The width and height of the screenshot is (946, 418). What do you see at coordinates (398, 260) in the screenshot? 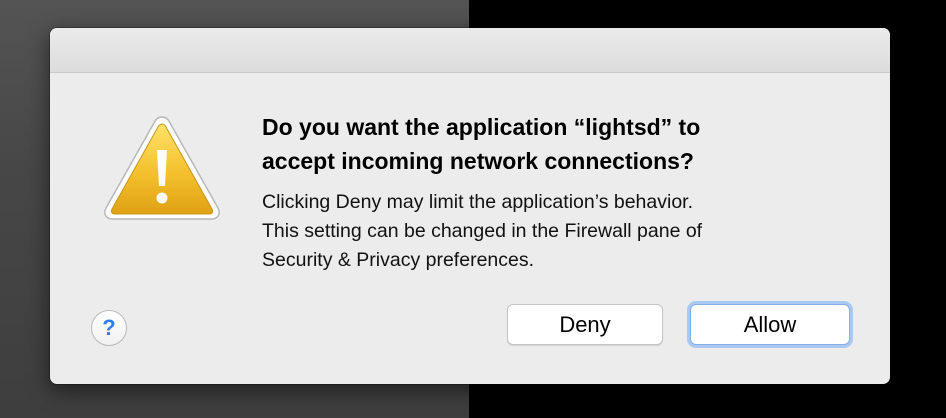
I see `dialog-message-line-3: Security & Privacy preferences.` at bounding box center [398, 260].